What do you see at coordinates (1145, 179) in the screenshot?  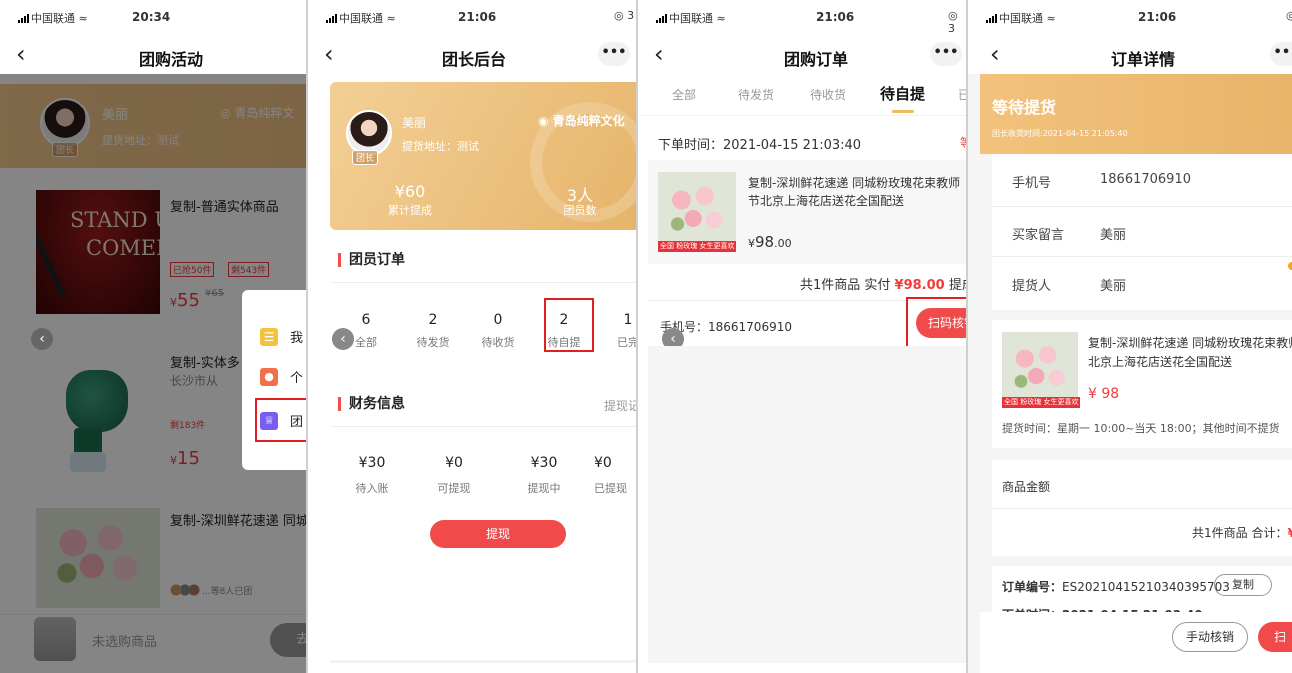 I see `phone-value: 18661706910` at bounding box center [1145, 179].